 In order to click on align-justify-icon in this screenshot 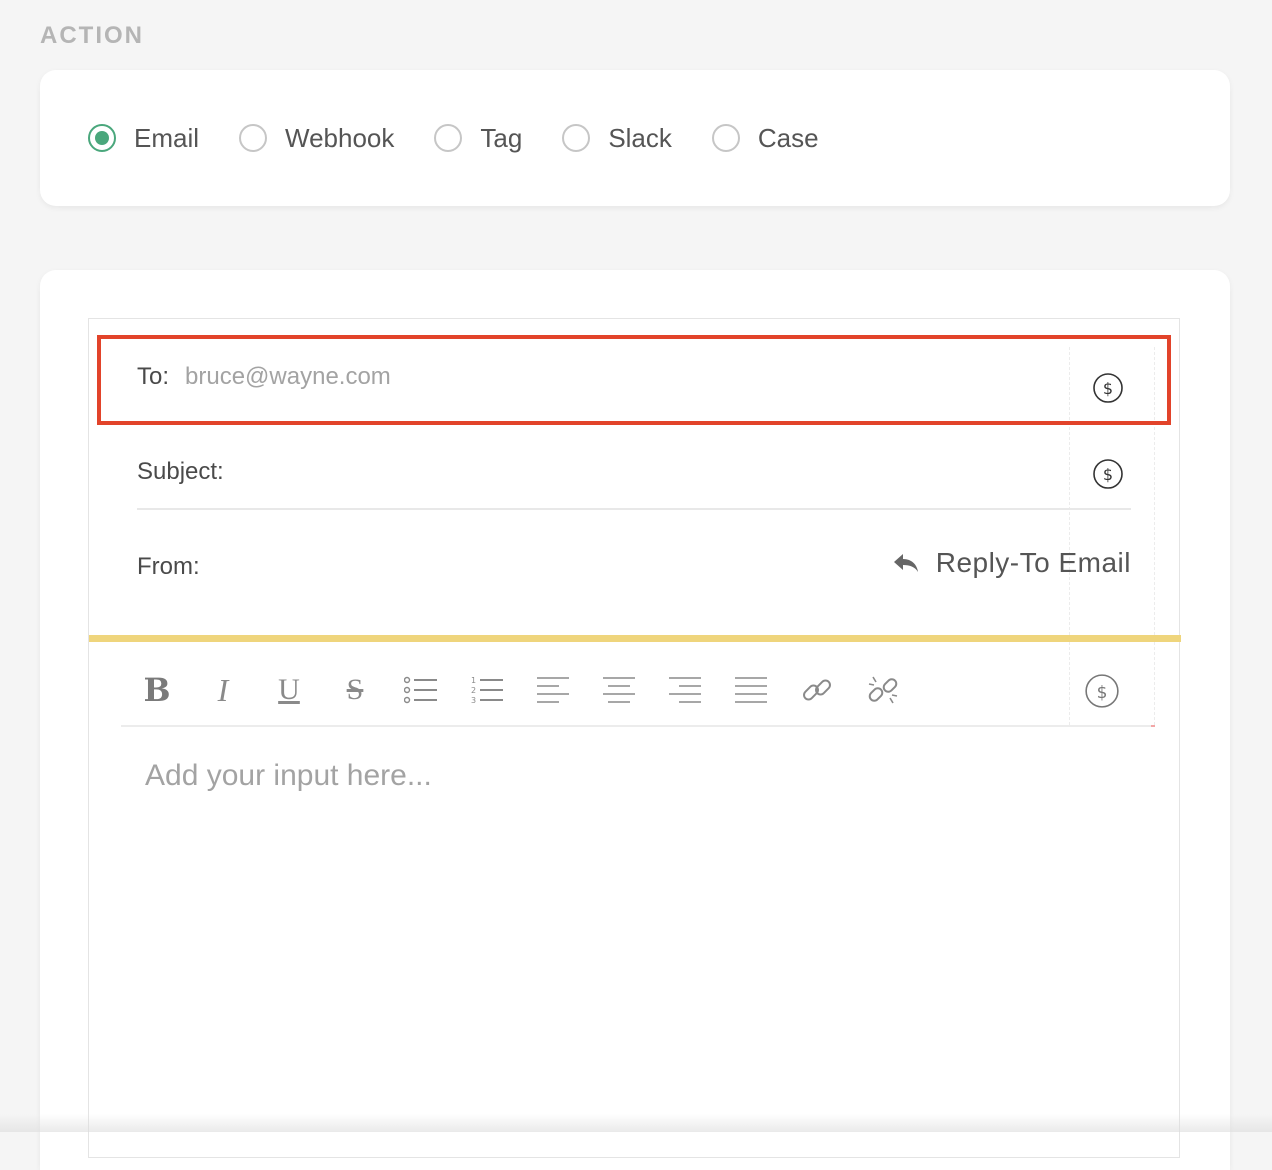, I will do `click(751, 690)`.